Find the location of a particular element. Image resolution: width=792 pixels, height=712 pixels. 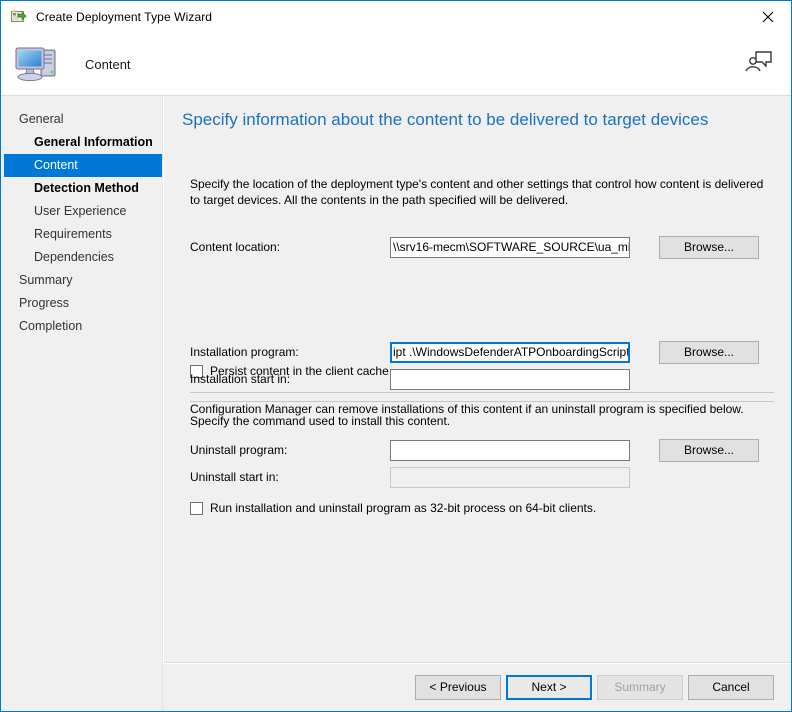

header-title: Content is located at coordinates (108, 64).